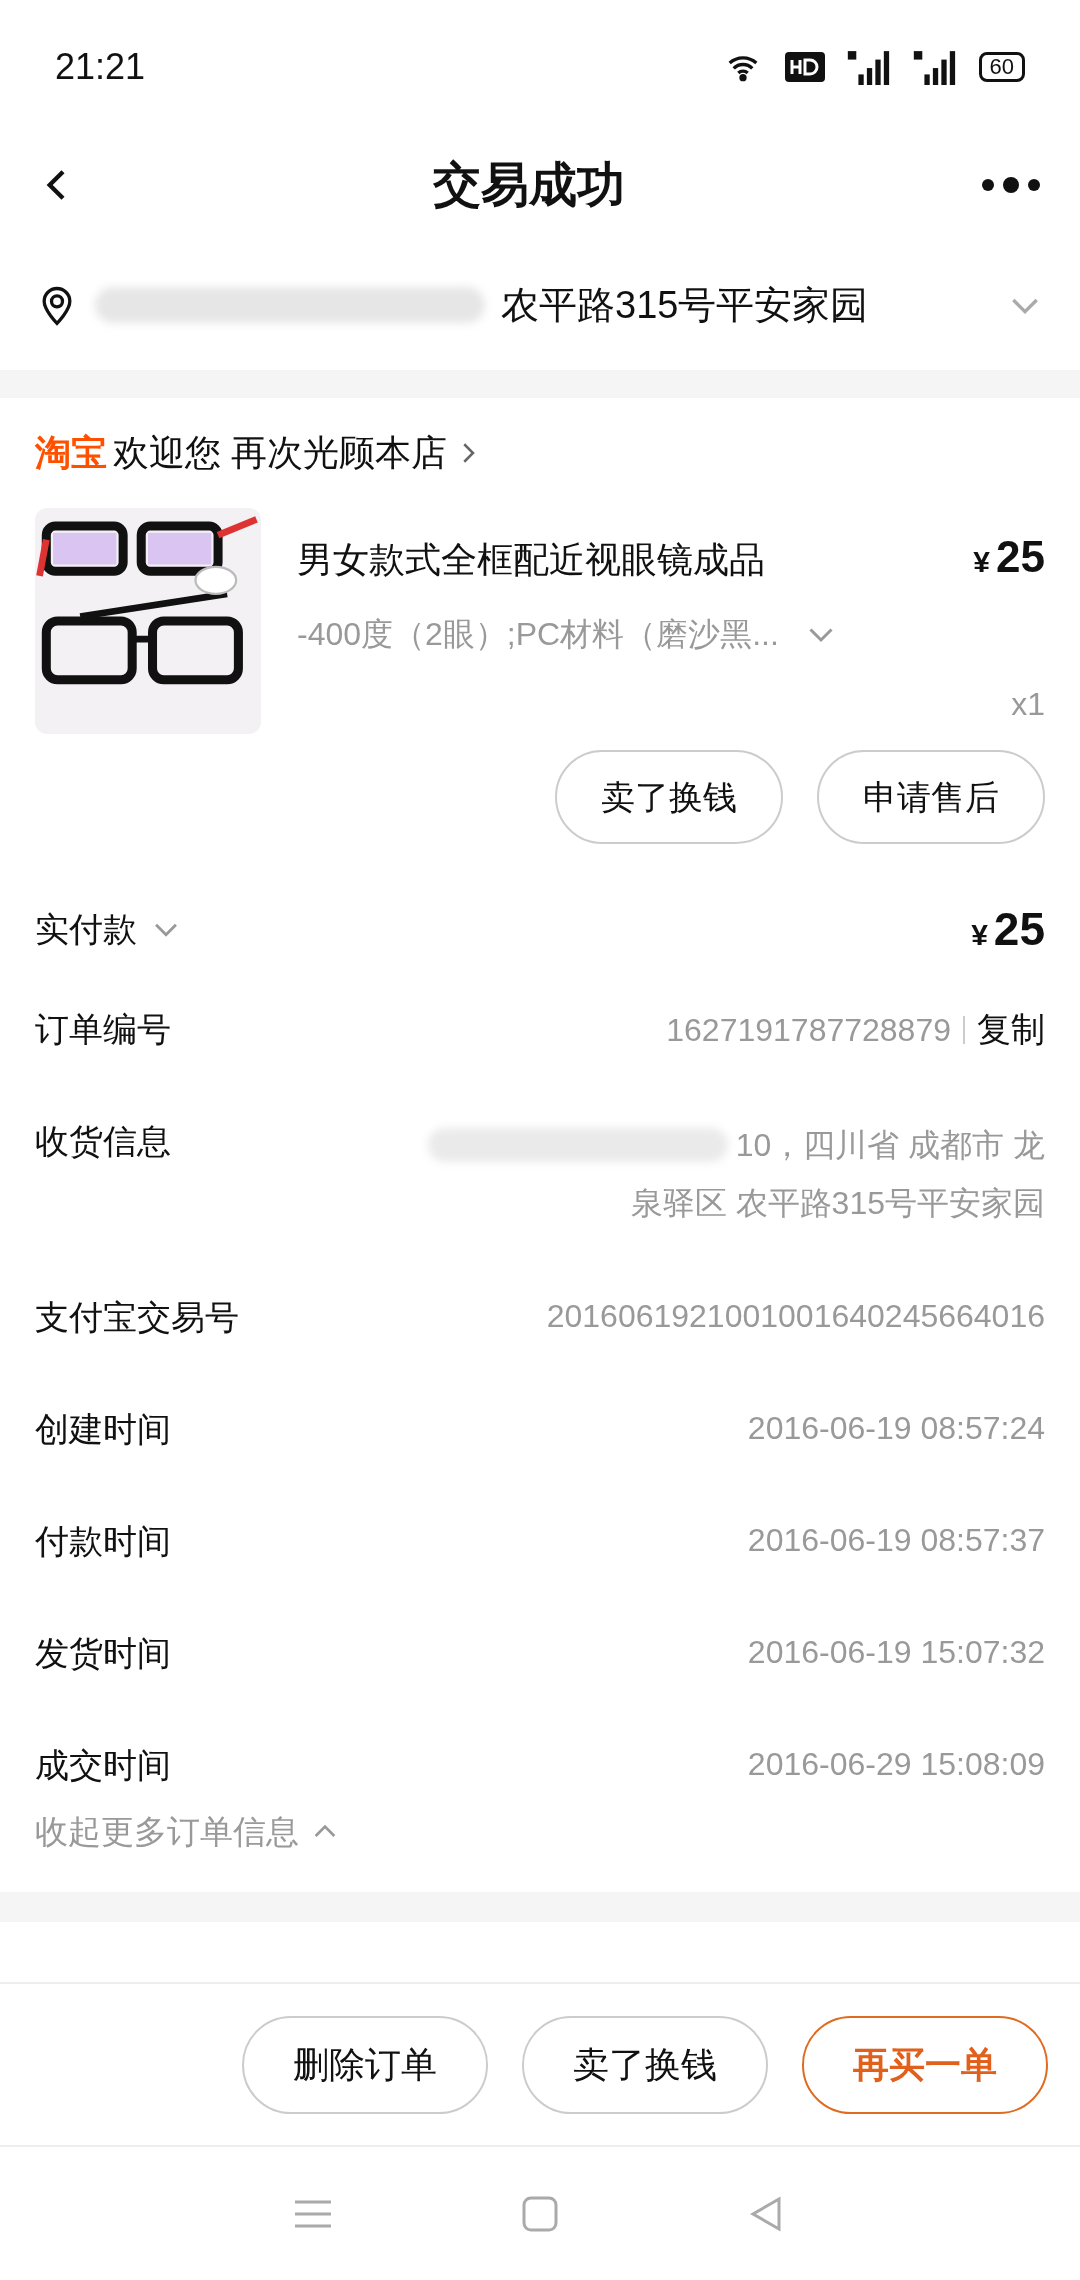  Describe the element at coordinates (71, 453) in the screenshot. I see `brand-label: 淘宝` at that location.